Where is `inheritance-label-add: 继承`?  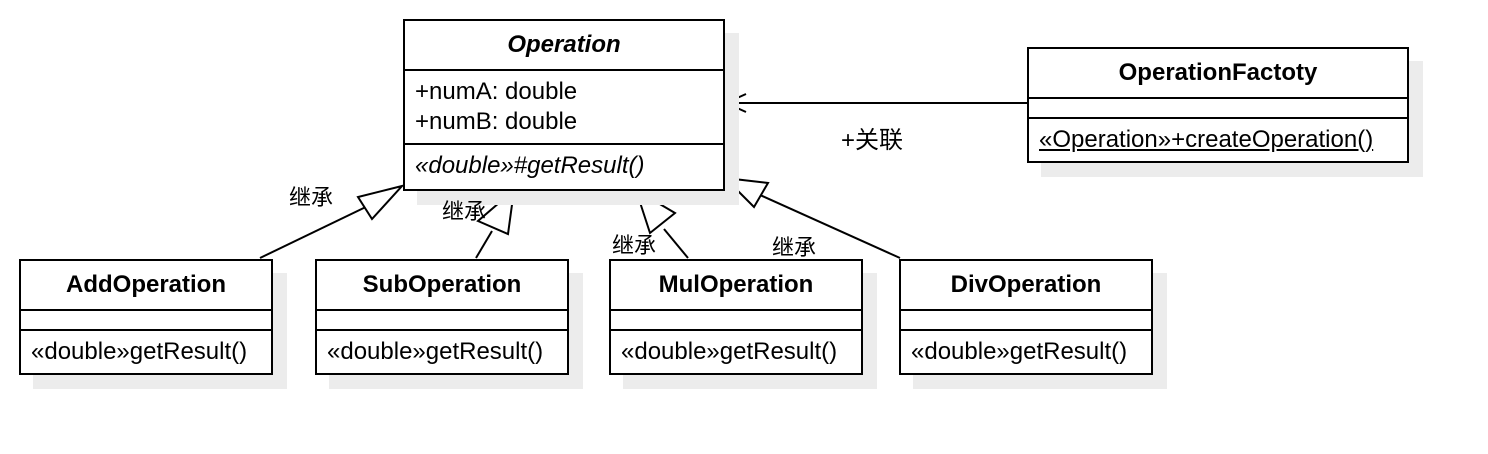
inheritance-label-add: 继承 is located at coordinates (311, 197).